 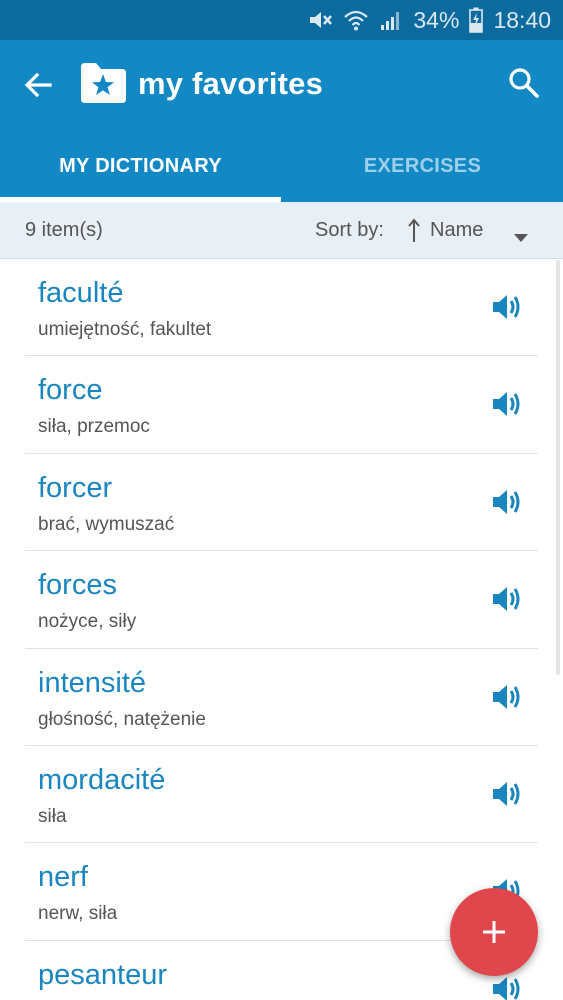 What do you see at coordinates (522, 19) in the screenshot?
I see `clock: 18:40` at bounding box center [522, 19].